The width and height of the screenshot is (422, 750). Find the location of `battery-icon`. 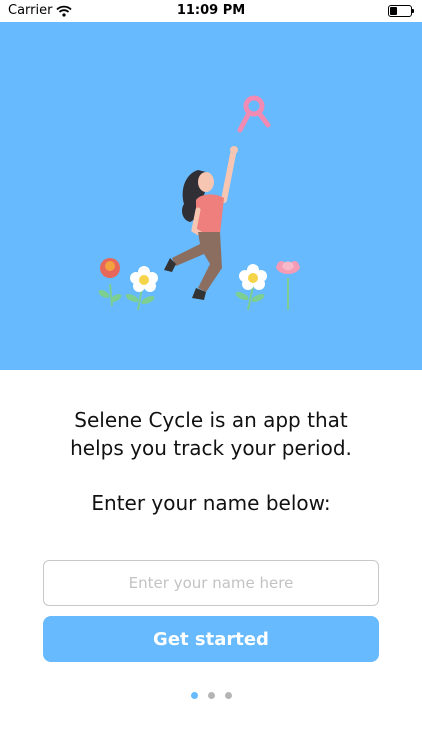

battery-icon is located at coordinates (401, 11).